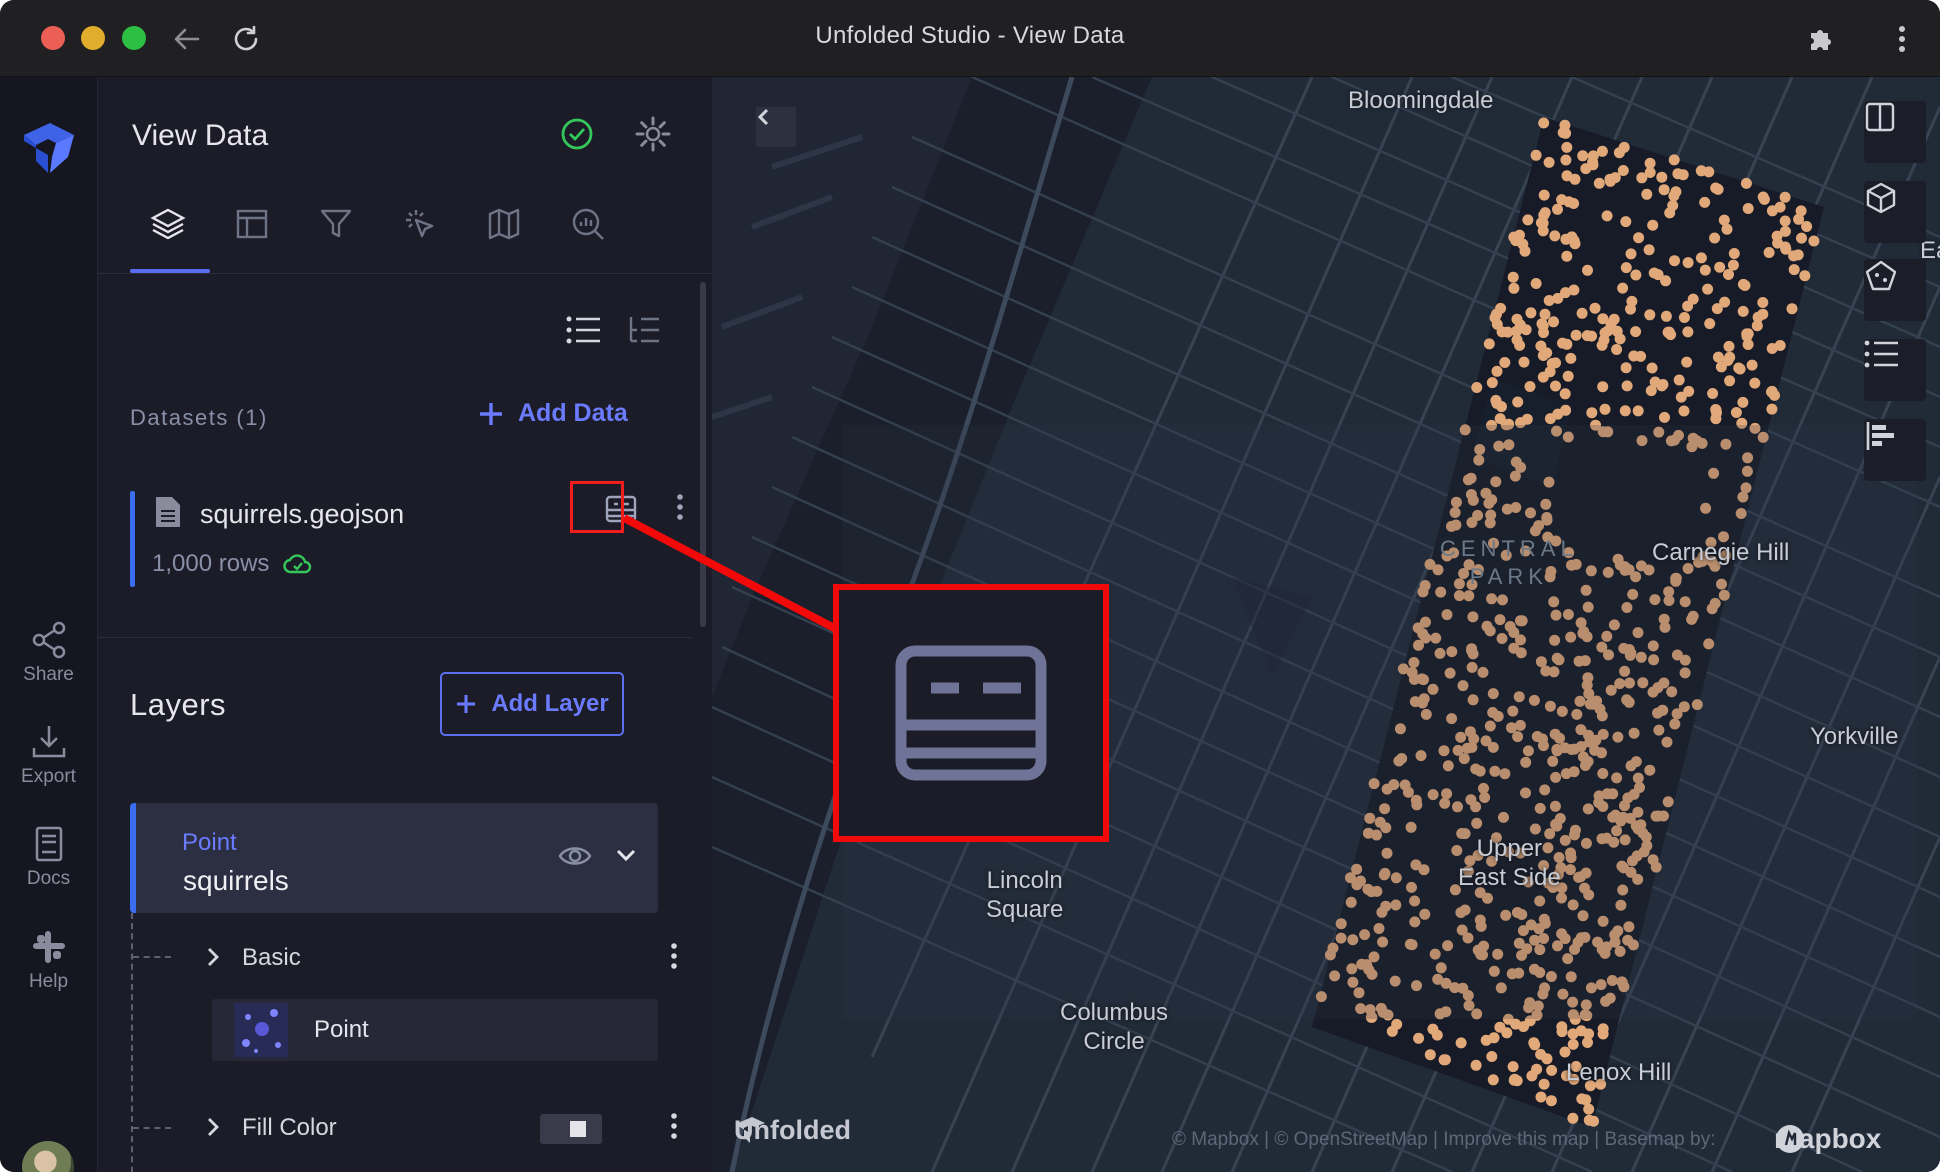 The width and height of the screenshot is (1940, 1172). I want to click on show-data-table-icon, so click(971, 713).